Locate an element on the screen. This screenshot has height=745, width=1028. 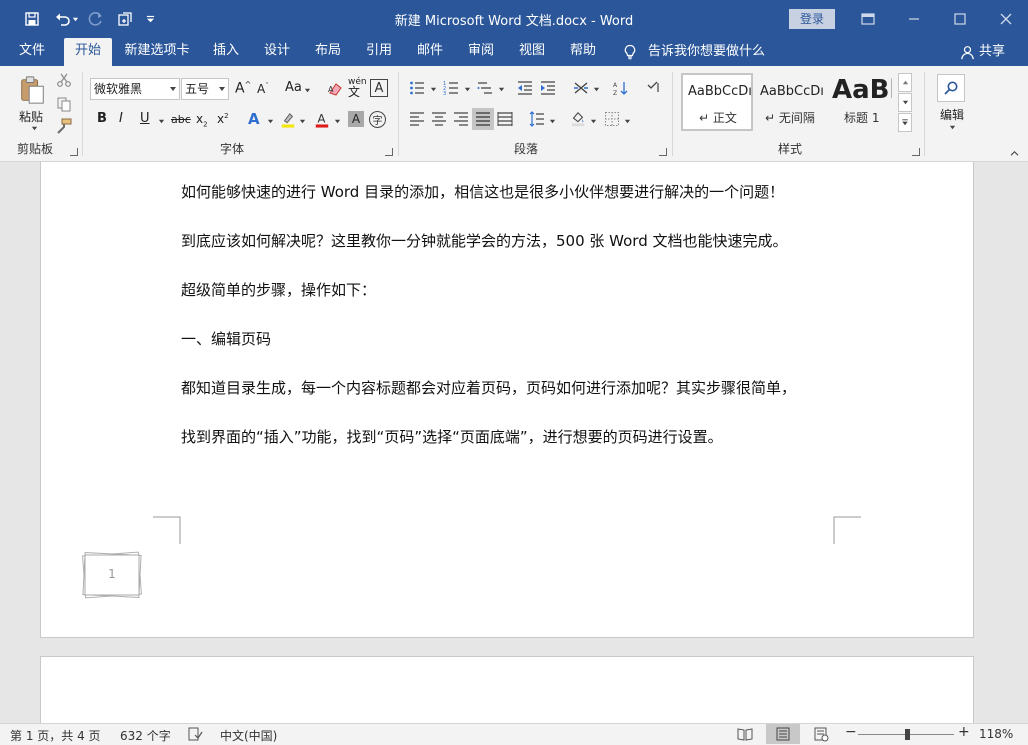
paste-label: 粘贴 is located at coordinates (31, 116).